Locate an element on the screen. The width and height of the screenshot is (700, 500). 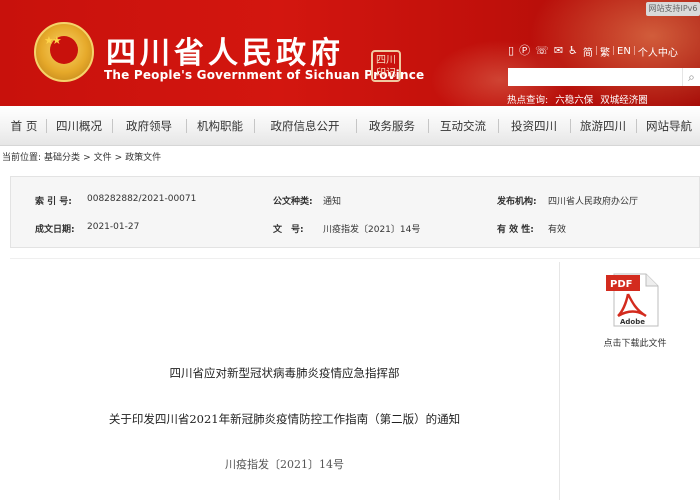
written-date-value: 2021-01-27 is located at coordinates (113, 227).